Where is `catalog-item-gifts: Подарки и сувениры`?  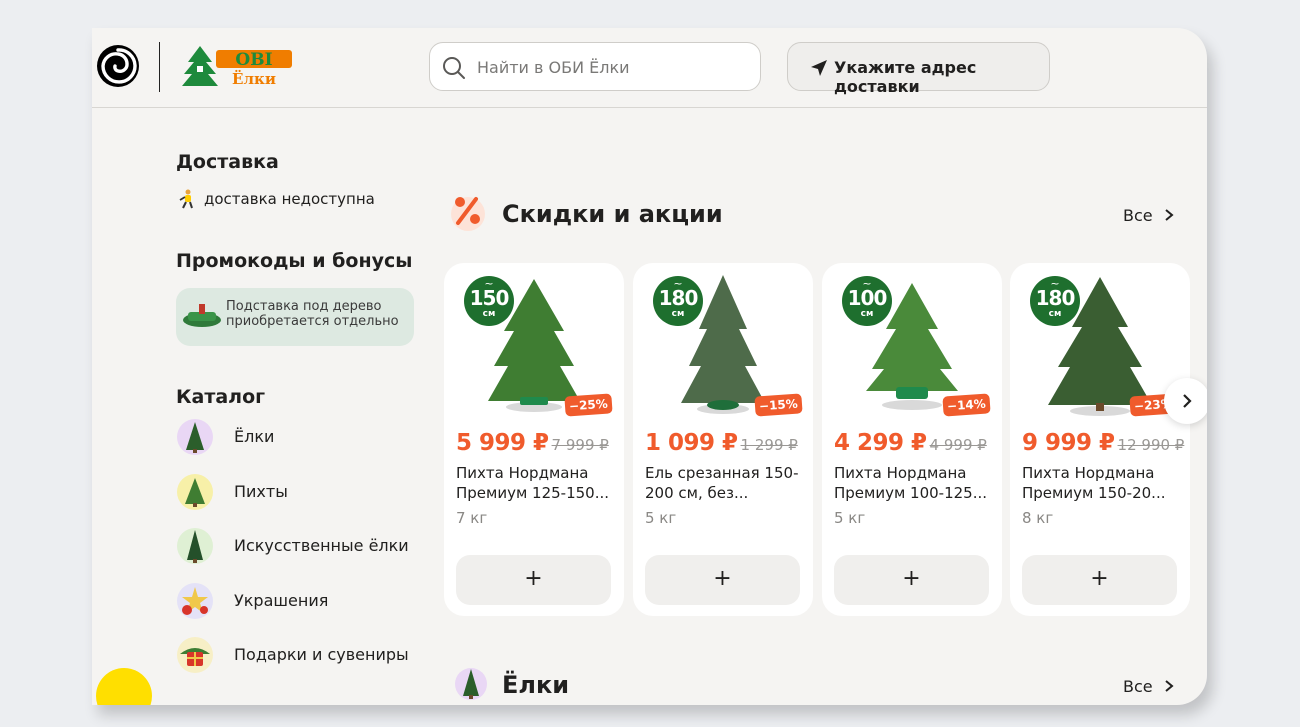
catalog-item-gifts: Подарки и сувениры is located at coordinates (306, 656).